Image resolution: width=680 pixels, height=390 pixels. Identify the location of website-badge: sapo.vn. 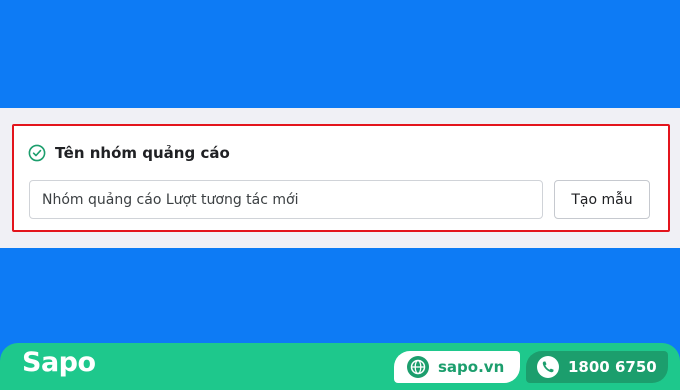
(457, 367).